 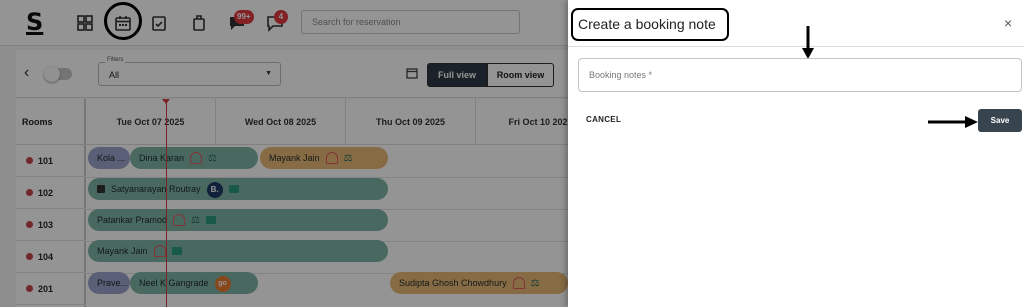 I want to click on caret-down-icon: ▼, so click(x=268, y=73).